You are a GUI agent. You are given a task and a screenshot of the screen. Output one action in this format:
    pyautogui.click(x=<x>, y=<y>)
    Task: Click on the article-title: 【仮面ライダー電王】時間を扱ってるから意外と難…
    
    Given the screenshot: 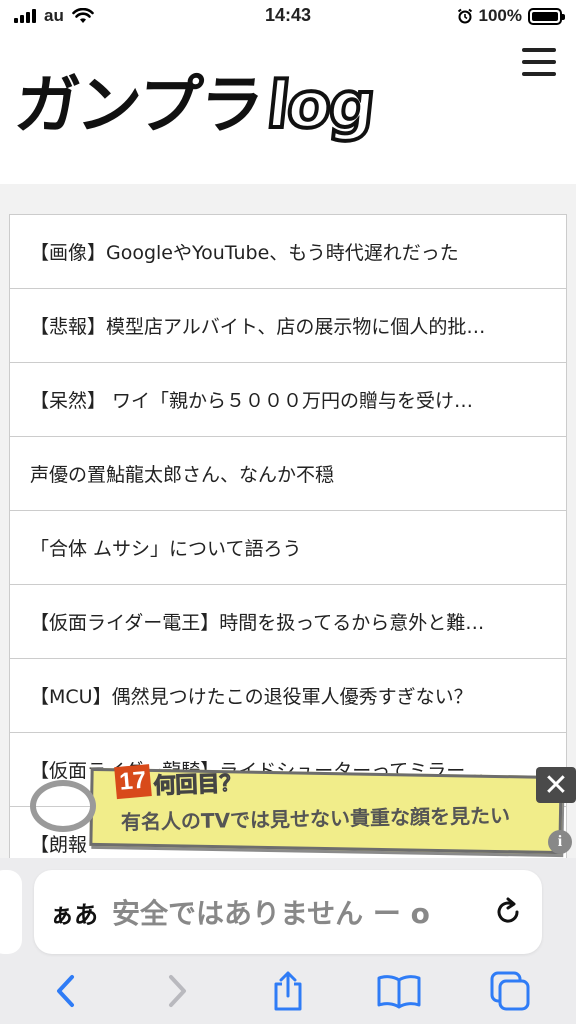 What is the action you would take?
    pyautogui.click(x=257, y=623)
    